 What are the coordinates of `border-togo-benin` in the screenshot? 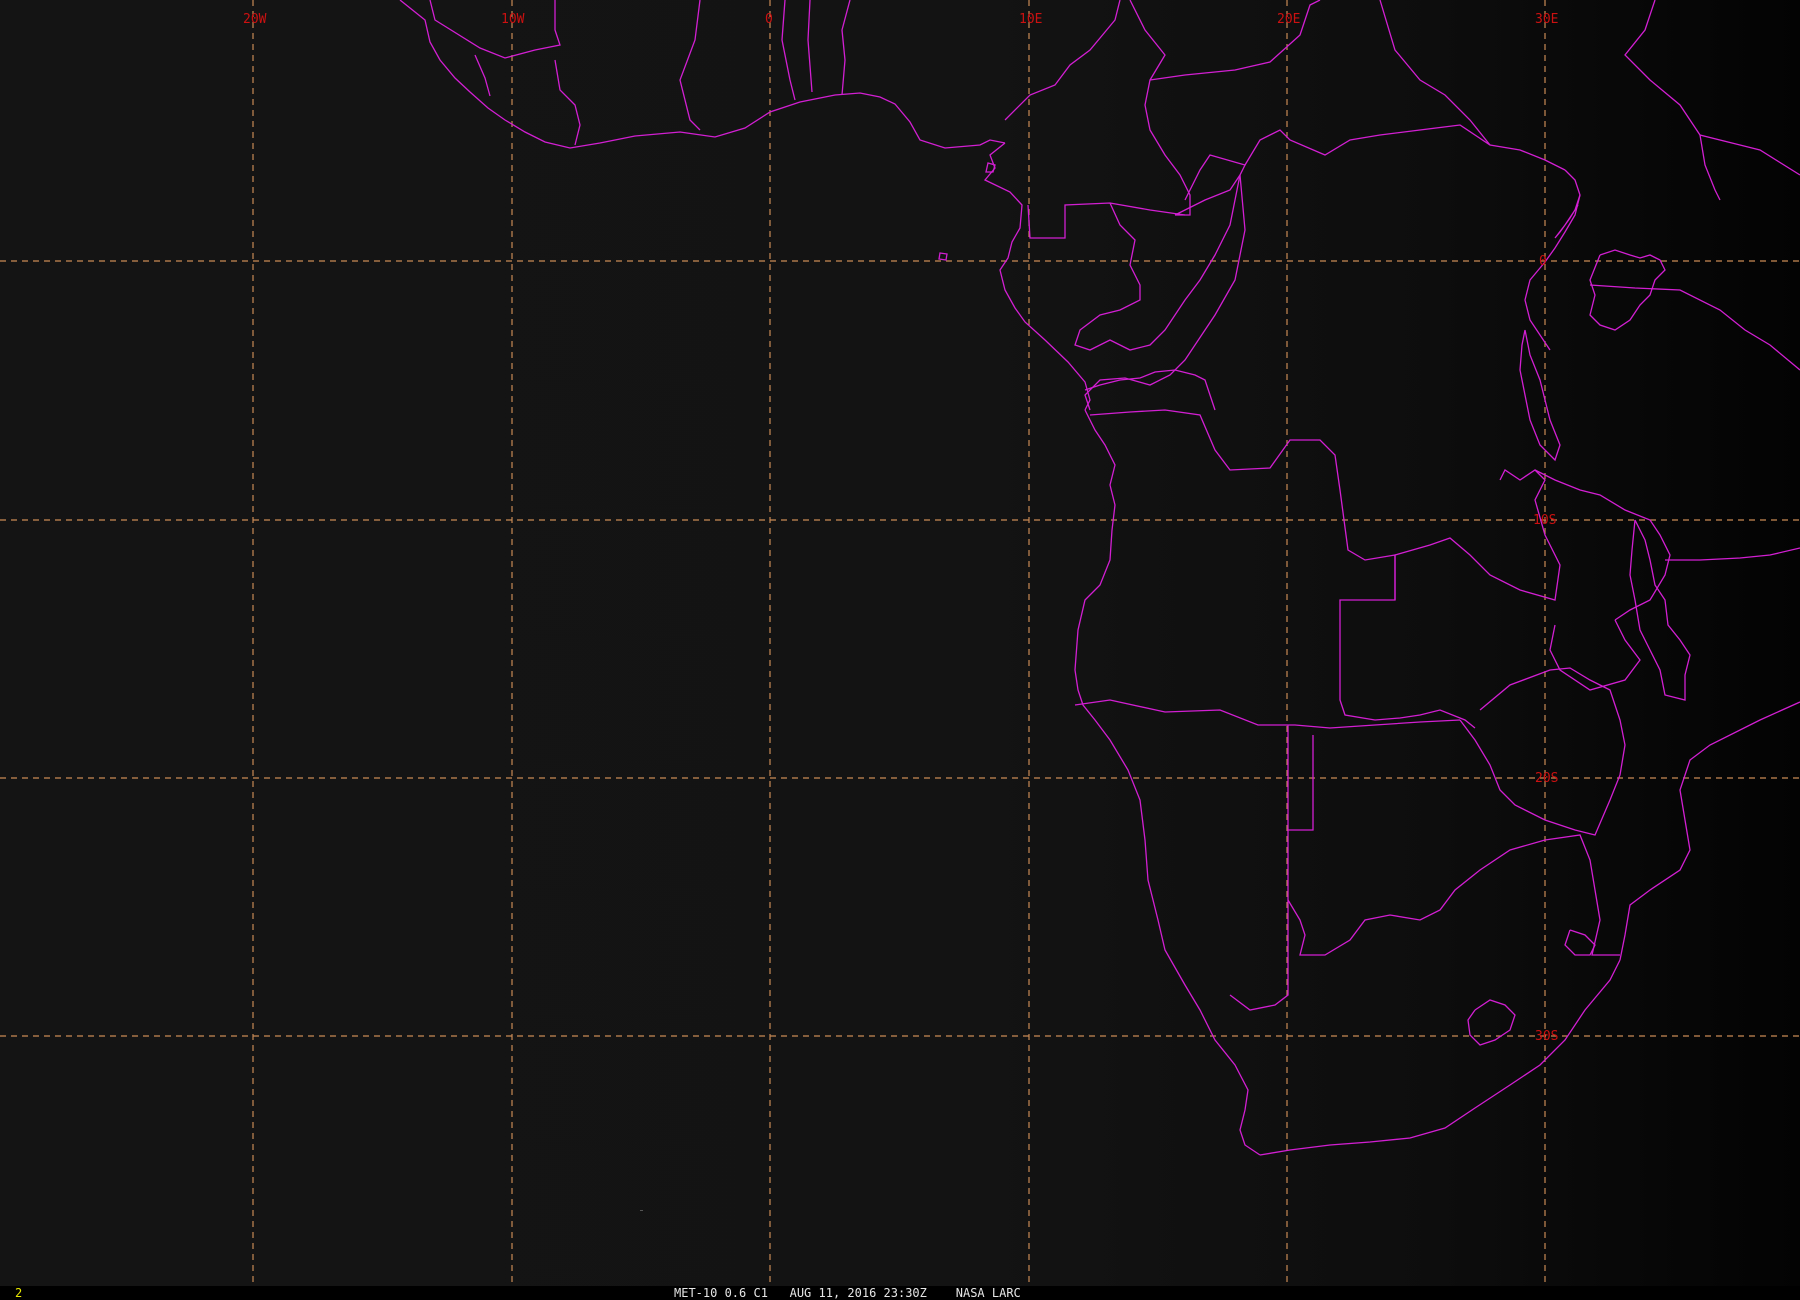 It's located at (810, 46).